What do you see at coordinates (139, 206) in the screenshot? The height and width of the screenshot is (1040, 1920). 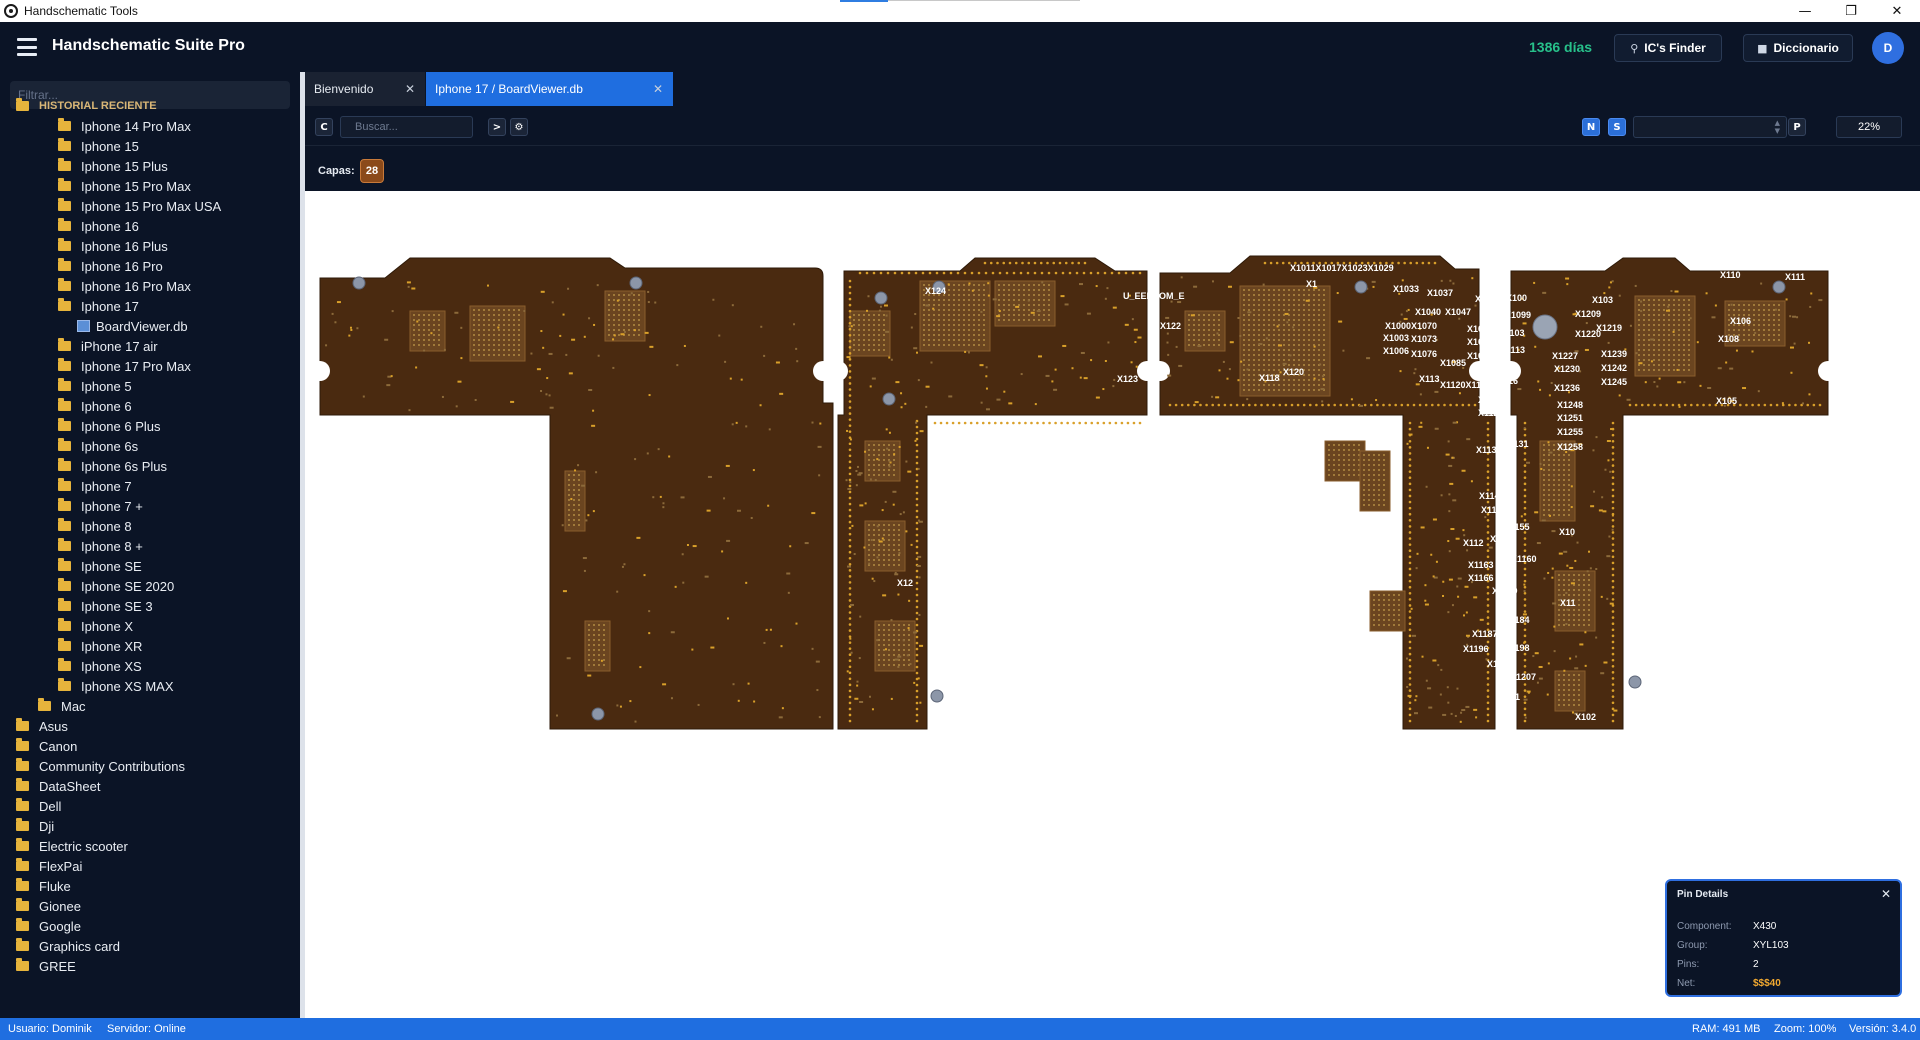 I see `recent-item: Iphone 15 Pro Max USA` at bounding box center [139, 206].